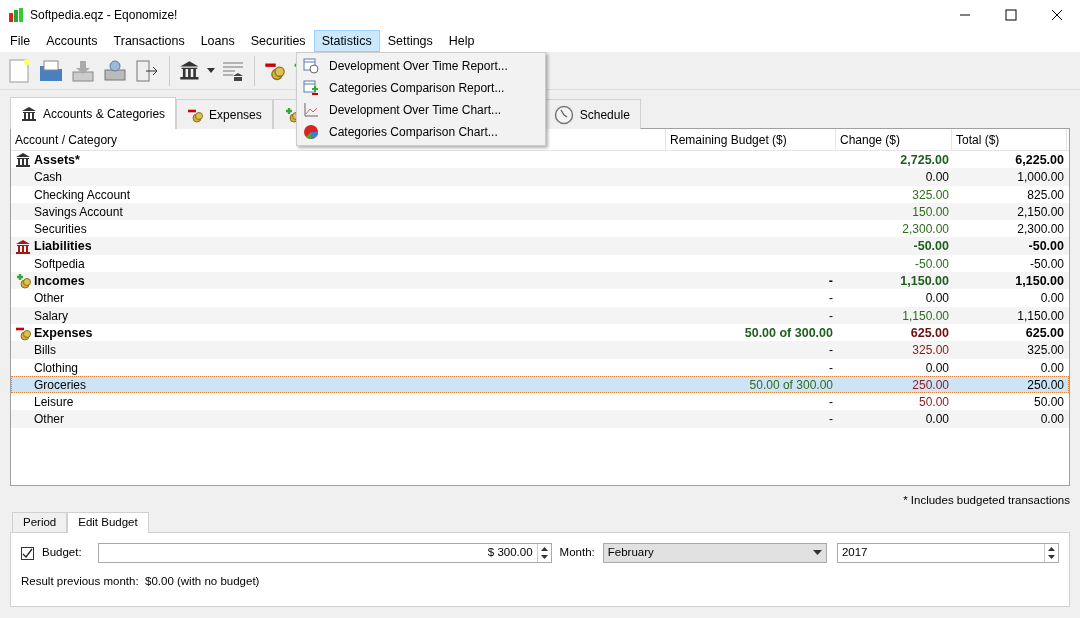  Describe the element at coordinates (311, 132) in the screenshot. I see `pie-chart-icon` at that location.